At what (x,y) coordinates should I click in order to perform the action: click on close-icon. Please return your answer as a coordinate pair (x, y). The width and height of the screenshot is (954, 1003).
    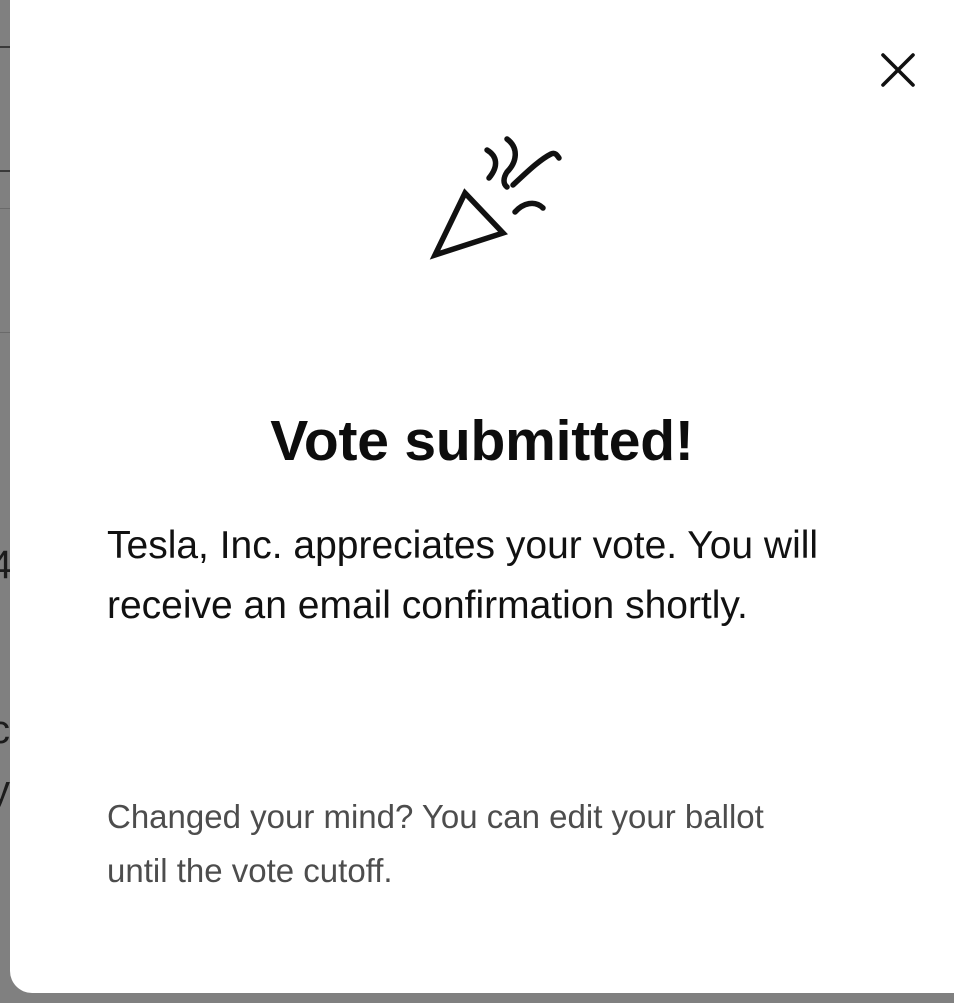
    Looking at the image, I should click on (898, 70).